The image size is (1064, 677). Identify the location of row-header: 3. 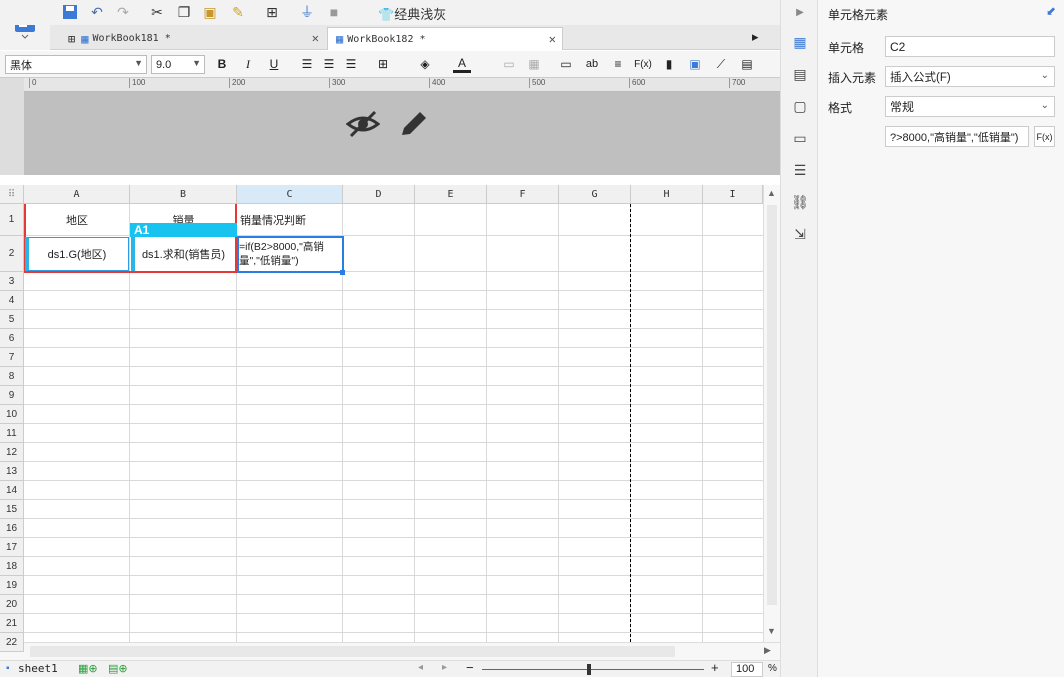
(12, 281).